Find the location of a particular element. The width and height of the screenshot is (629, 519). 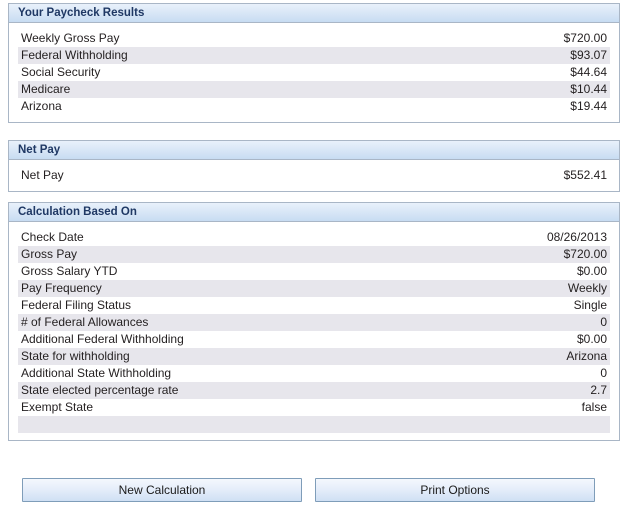

new-calculation-button: New Calculation is located at coordinates (162, 490).